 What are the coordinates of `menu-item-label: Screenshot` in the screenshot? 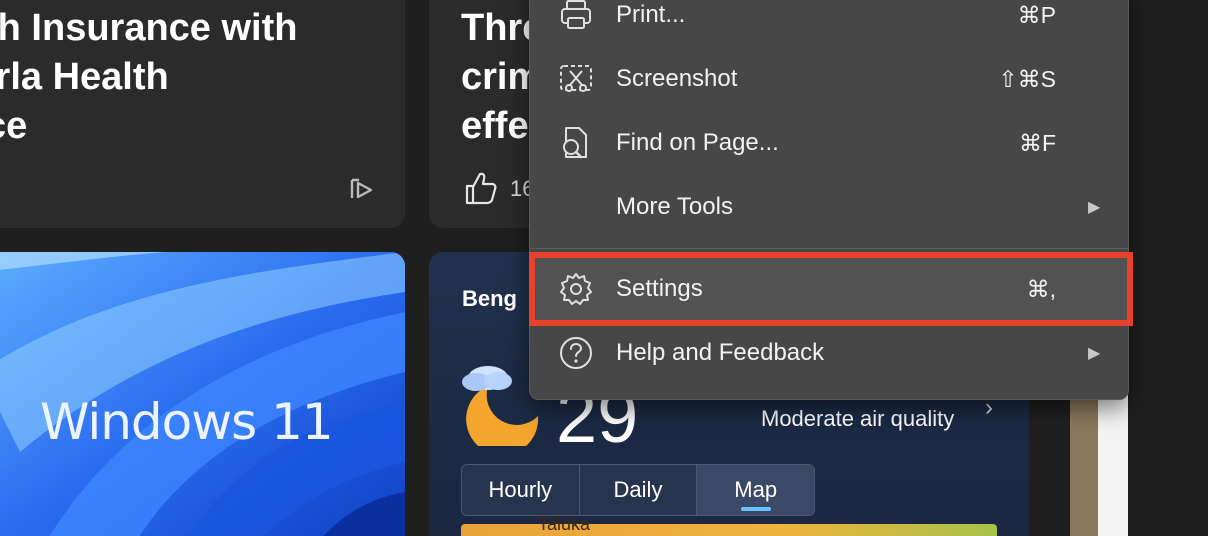 It's located at (677, 78).